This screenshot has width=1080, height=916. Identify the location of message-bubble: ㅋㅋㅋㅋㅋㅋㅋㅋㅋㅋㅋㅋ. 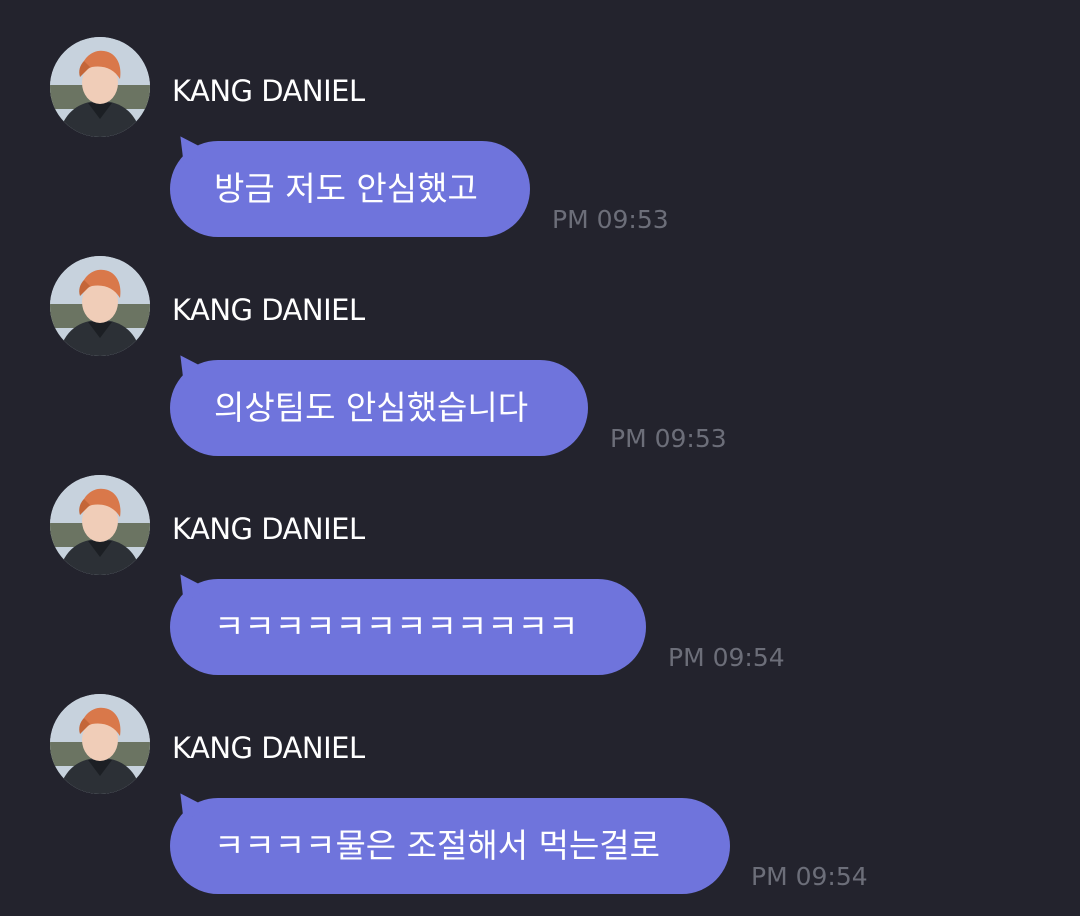
(408, 627).